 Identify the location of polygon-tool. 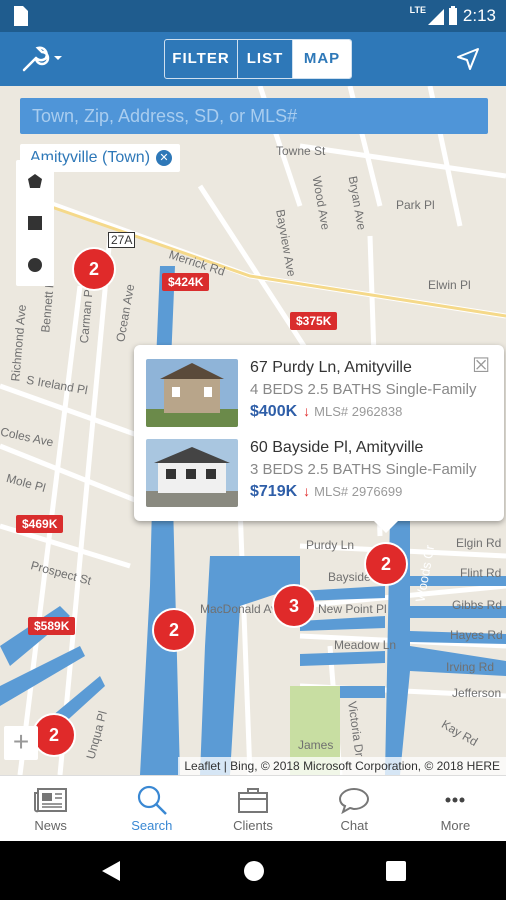
(35, 181).